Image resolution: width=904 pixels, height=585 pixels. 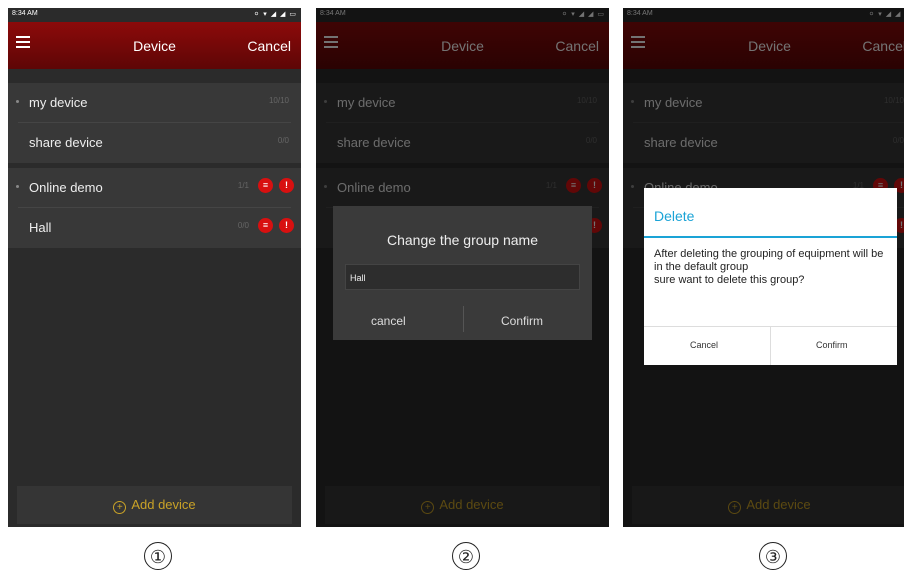 I want to click on status-icons: ⚪ ▾ ◢ ◢ ▭, so click(x=275, y=14).